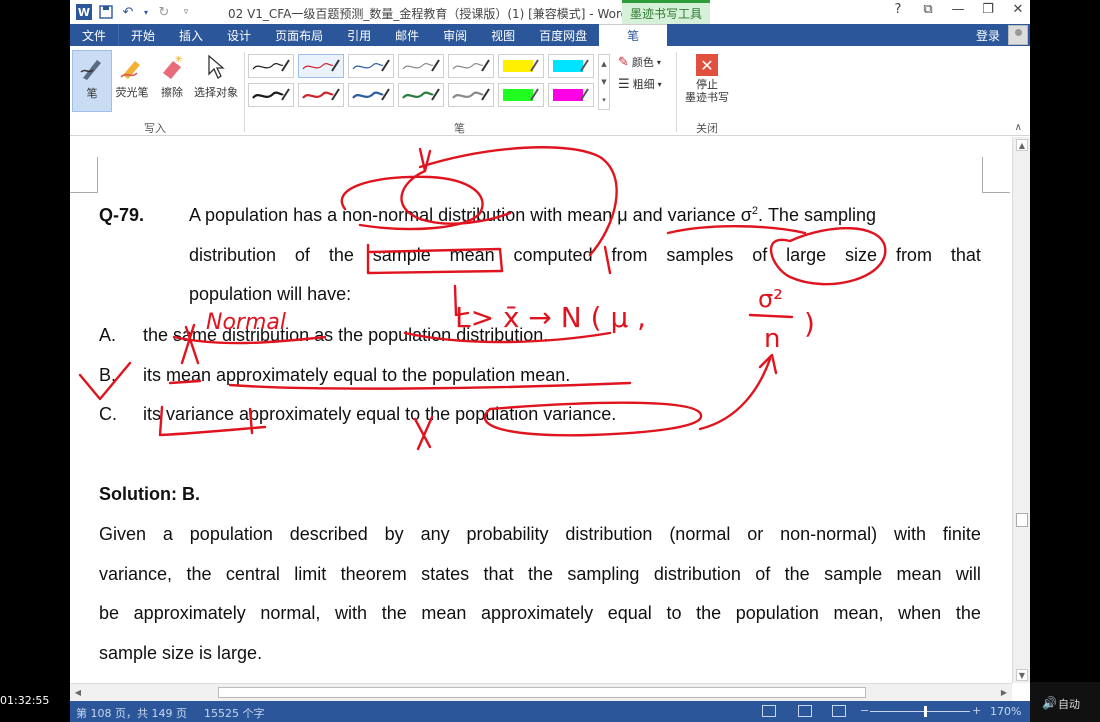  Describe the element at coordinates (629, 613) in the screenshot. I see `word: equal` at that location.